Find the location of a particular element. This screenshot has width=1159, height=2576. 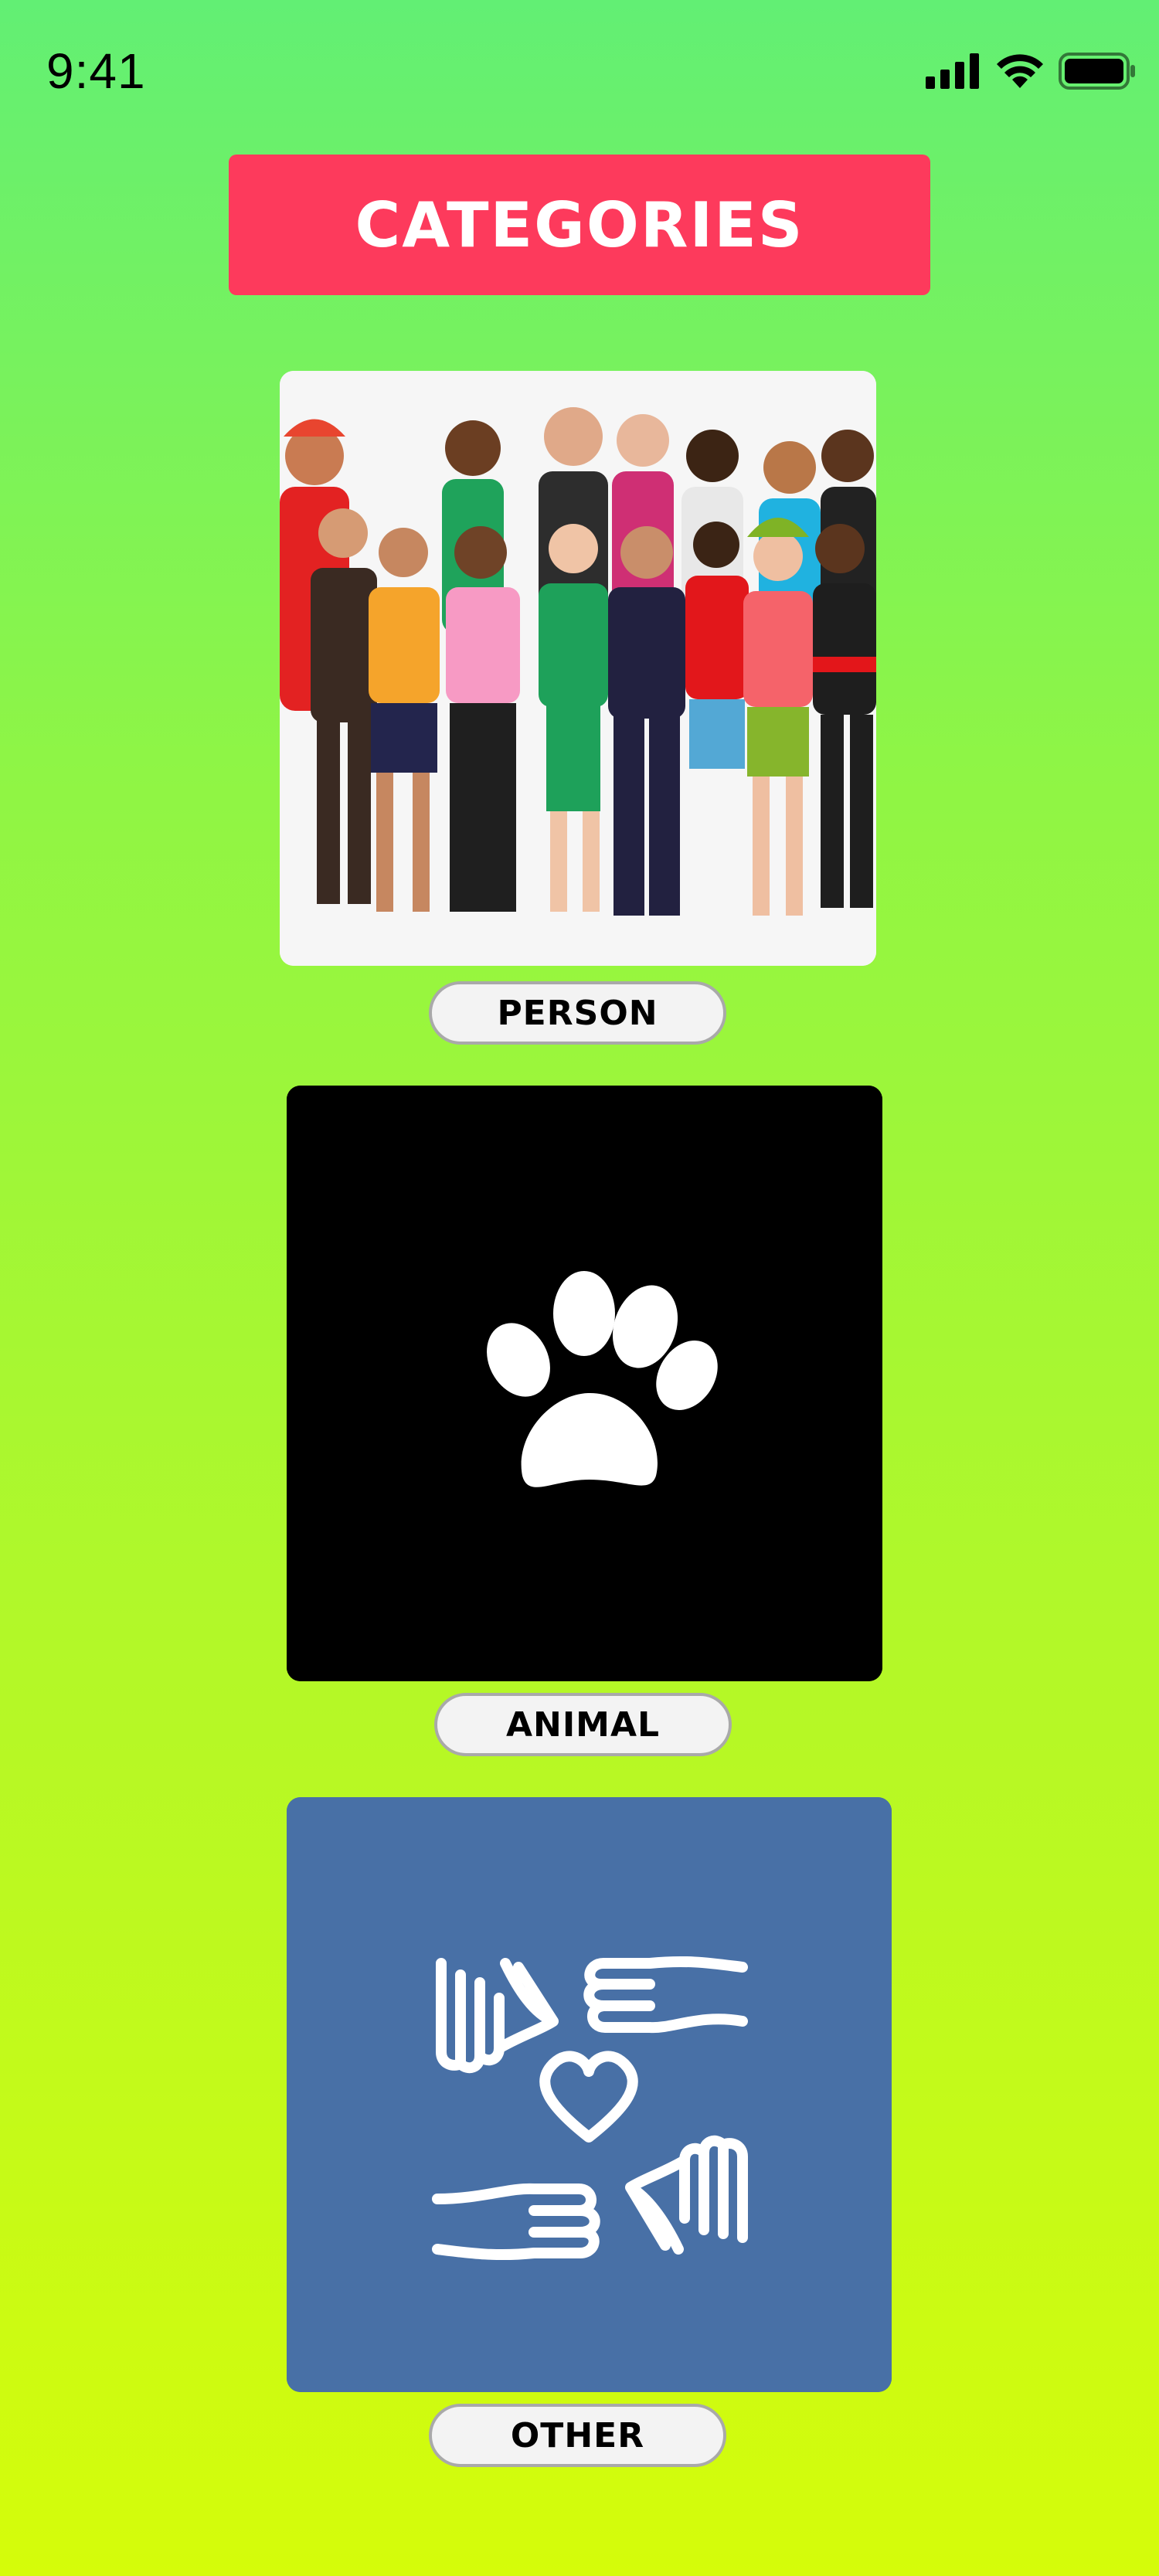

animal-category-card is located at coordinates (584, 1383).